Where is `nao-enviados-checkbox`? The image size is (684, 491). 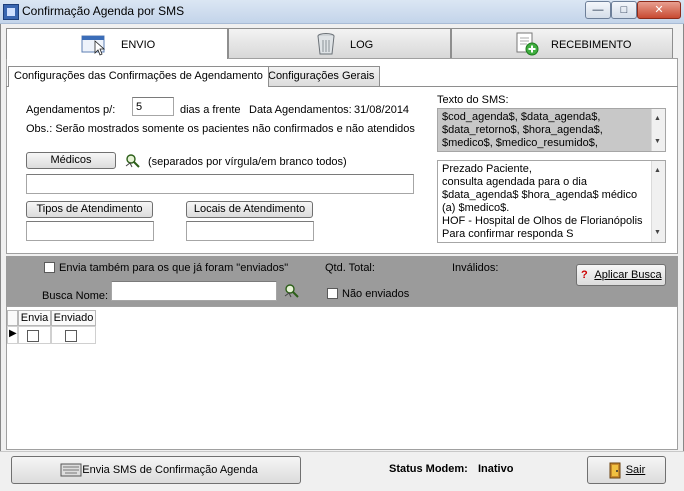 nao-enviados-checkbox is located at coordinates (332, 293).